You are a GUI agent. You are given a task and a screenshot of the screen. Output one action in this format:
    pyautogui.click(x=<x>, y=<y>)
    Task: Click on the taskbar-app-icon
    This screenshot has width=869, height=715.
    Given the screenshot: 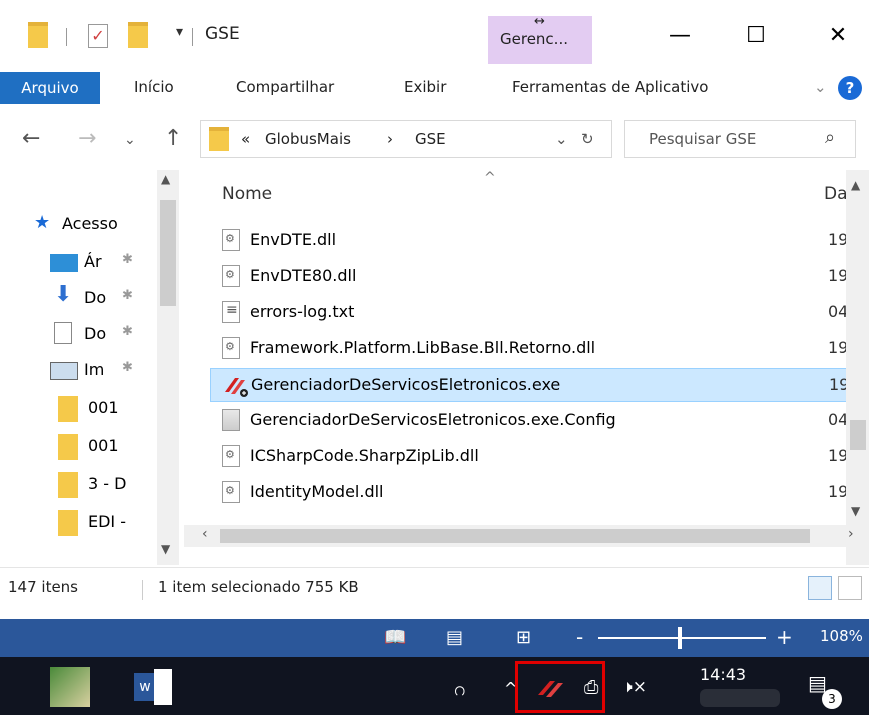 What is the action you would take?
    pyautogui.click(x=70, y=687)
    